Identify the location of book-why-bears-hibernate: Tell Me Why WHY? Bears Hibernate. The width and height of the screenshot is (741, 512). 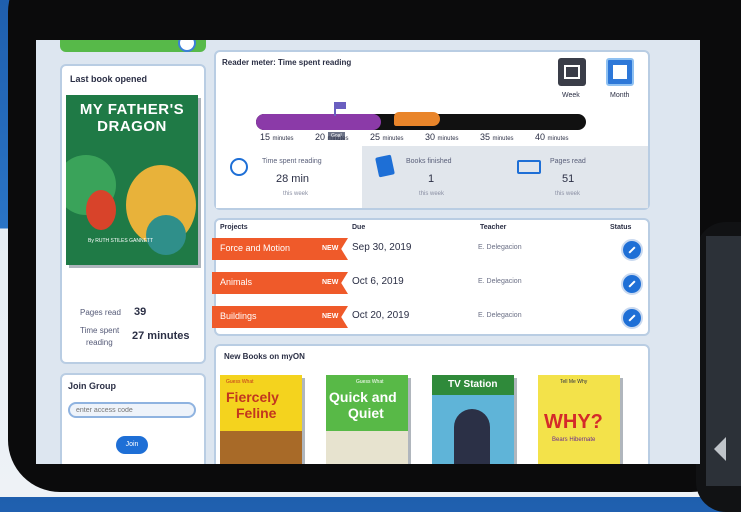
(579, 419).